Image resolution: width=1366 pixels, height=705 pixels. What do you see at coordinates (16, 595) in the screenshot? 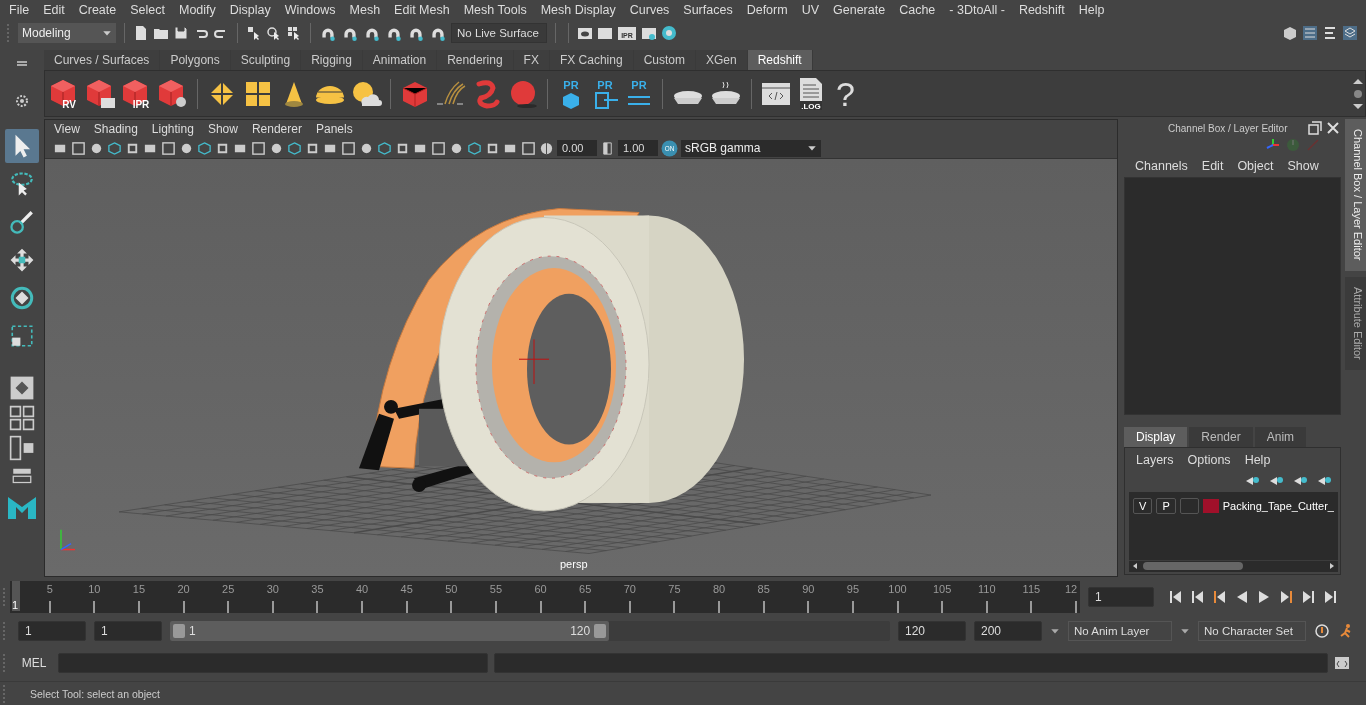
I see `current-frame-marker: 1` at bounding box center [16, 595].